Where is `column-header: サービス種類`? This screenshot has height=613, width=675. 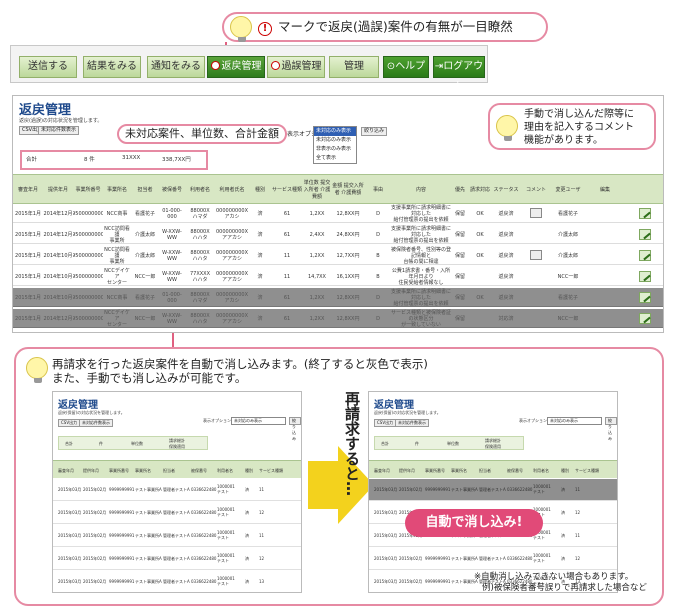
column-header: サービス種類 is located at coordinates (287, 190).